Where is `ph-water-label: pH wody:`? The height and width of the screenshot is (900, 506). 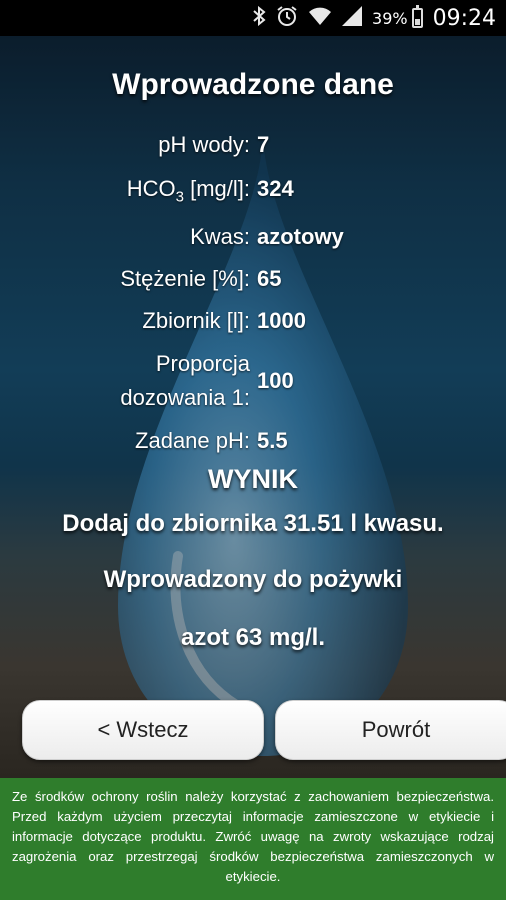
ph-water-label: pH wody: is located at coordinates (204, 144).